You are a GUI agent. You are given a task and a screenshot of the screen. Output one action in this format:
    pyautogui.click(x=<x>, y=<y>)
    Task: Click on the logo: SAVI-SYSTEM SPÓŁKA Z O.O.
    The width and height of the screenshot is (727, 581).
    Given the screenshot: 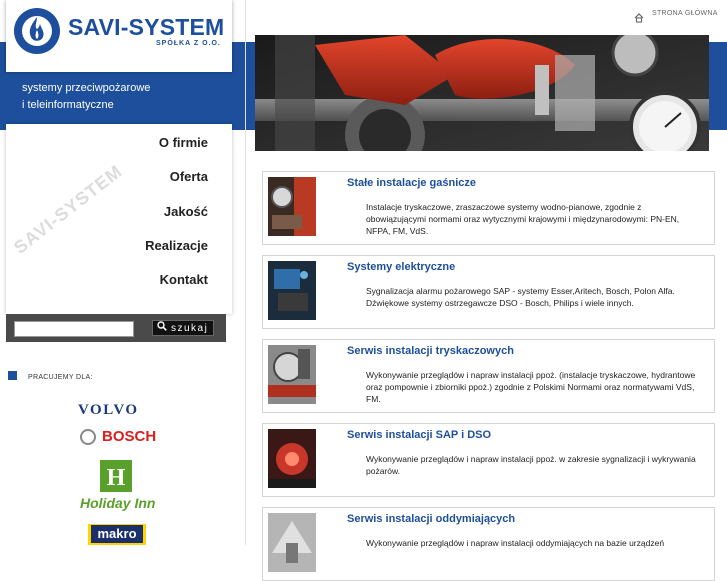 What is the action you would take?
    pyautogui.click(x=119, y=36)
    